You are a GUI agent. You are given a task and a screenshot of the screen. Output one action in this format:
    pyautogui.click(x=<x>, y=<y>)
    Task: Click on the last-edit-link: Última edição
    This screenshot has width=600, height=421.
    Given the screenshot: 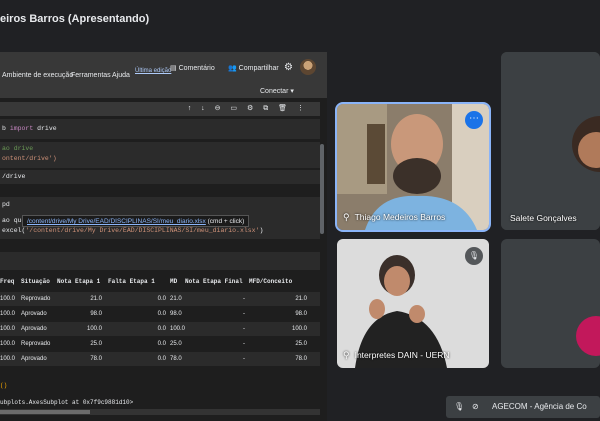 What is the action you would take?
    pyautogui.click(x=153, y=71)
    